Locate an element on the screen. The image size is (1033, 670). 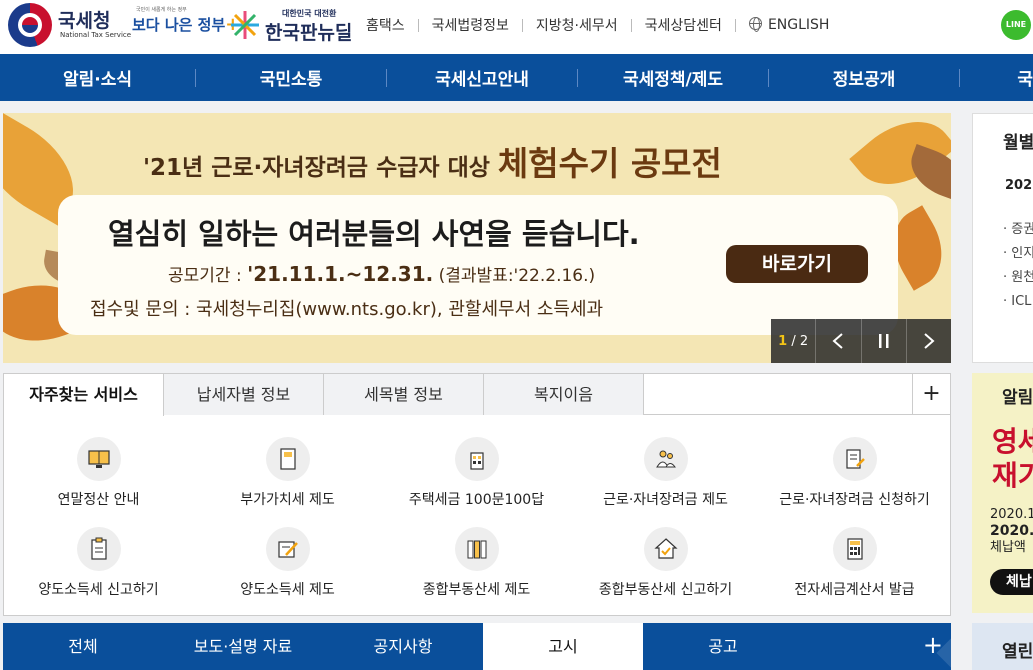
tab-notification: 고시 is located at coordinates (563, 646).